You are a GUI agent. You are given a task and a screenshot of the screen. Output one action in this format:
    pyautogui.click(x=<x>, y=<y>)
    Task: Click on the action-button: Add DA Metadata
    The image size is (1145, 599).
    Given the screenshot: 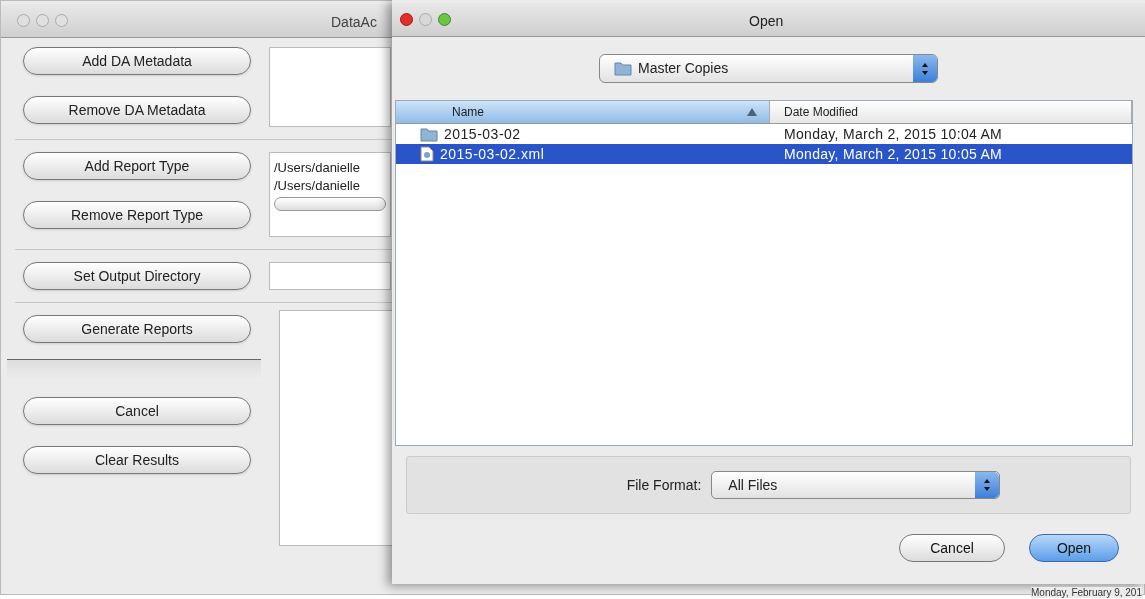 What is the action you would take?
    pyautogui.click(x=137, y=61)
    